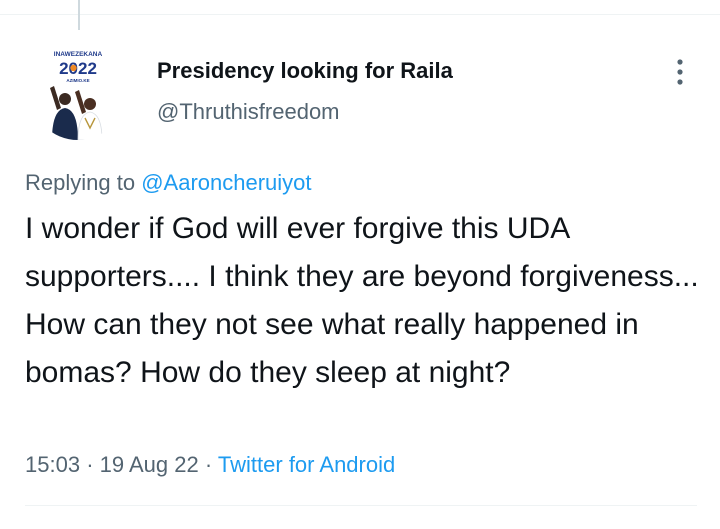 This screenshot has height=529, width=720. I want to click on avatar-year-text: 2022, so click(78, 68).